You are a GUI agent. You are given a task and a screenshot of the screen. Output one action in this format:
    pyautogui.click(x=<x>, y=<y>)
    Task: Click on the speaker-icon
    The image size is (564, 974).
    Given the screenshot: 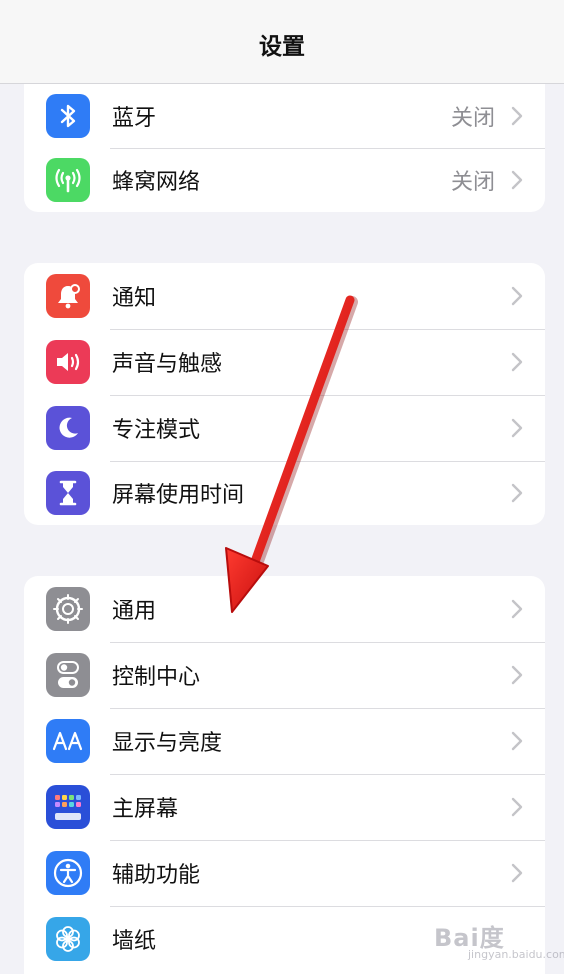 What is the action you would take?
    pyautogui.click(x=68, y=362)
    